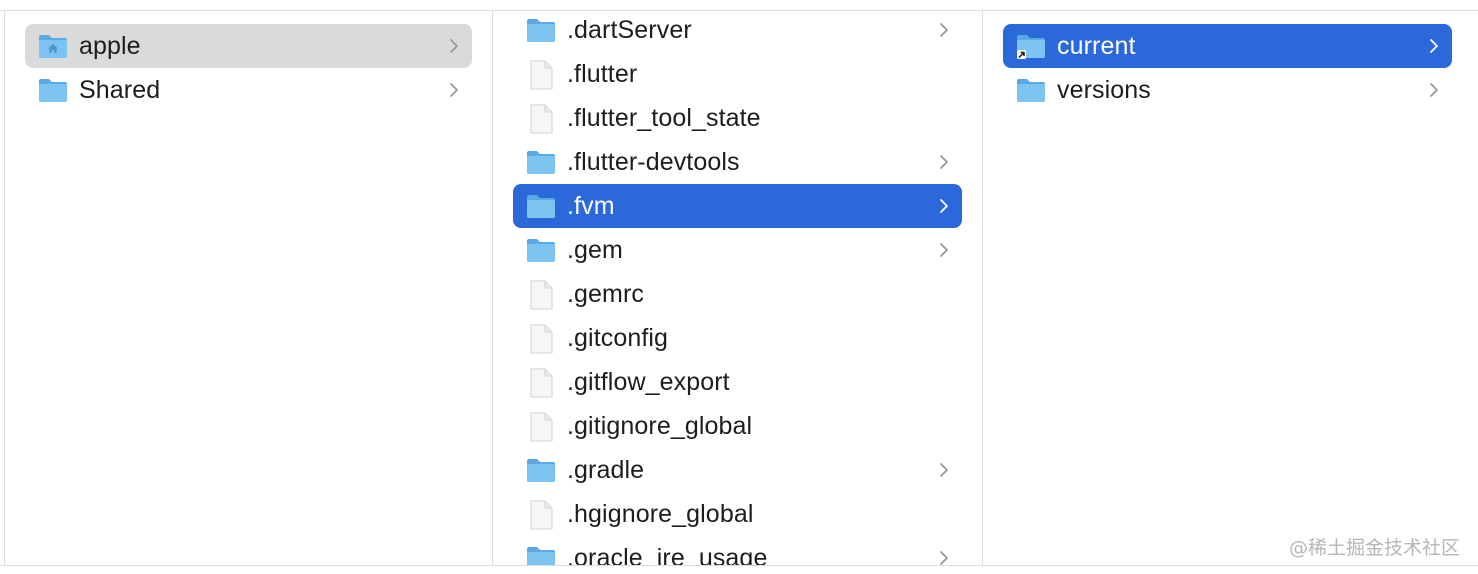  What do you see at coordinates (660, 513) in the screenshot?
I see `item-label: .hgignore_global` at bounding box center [660, 513].